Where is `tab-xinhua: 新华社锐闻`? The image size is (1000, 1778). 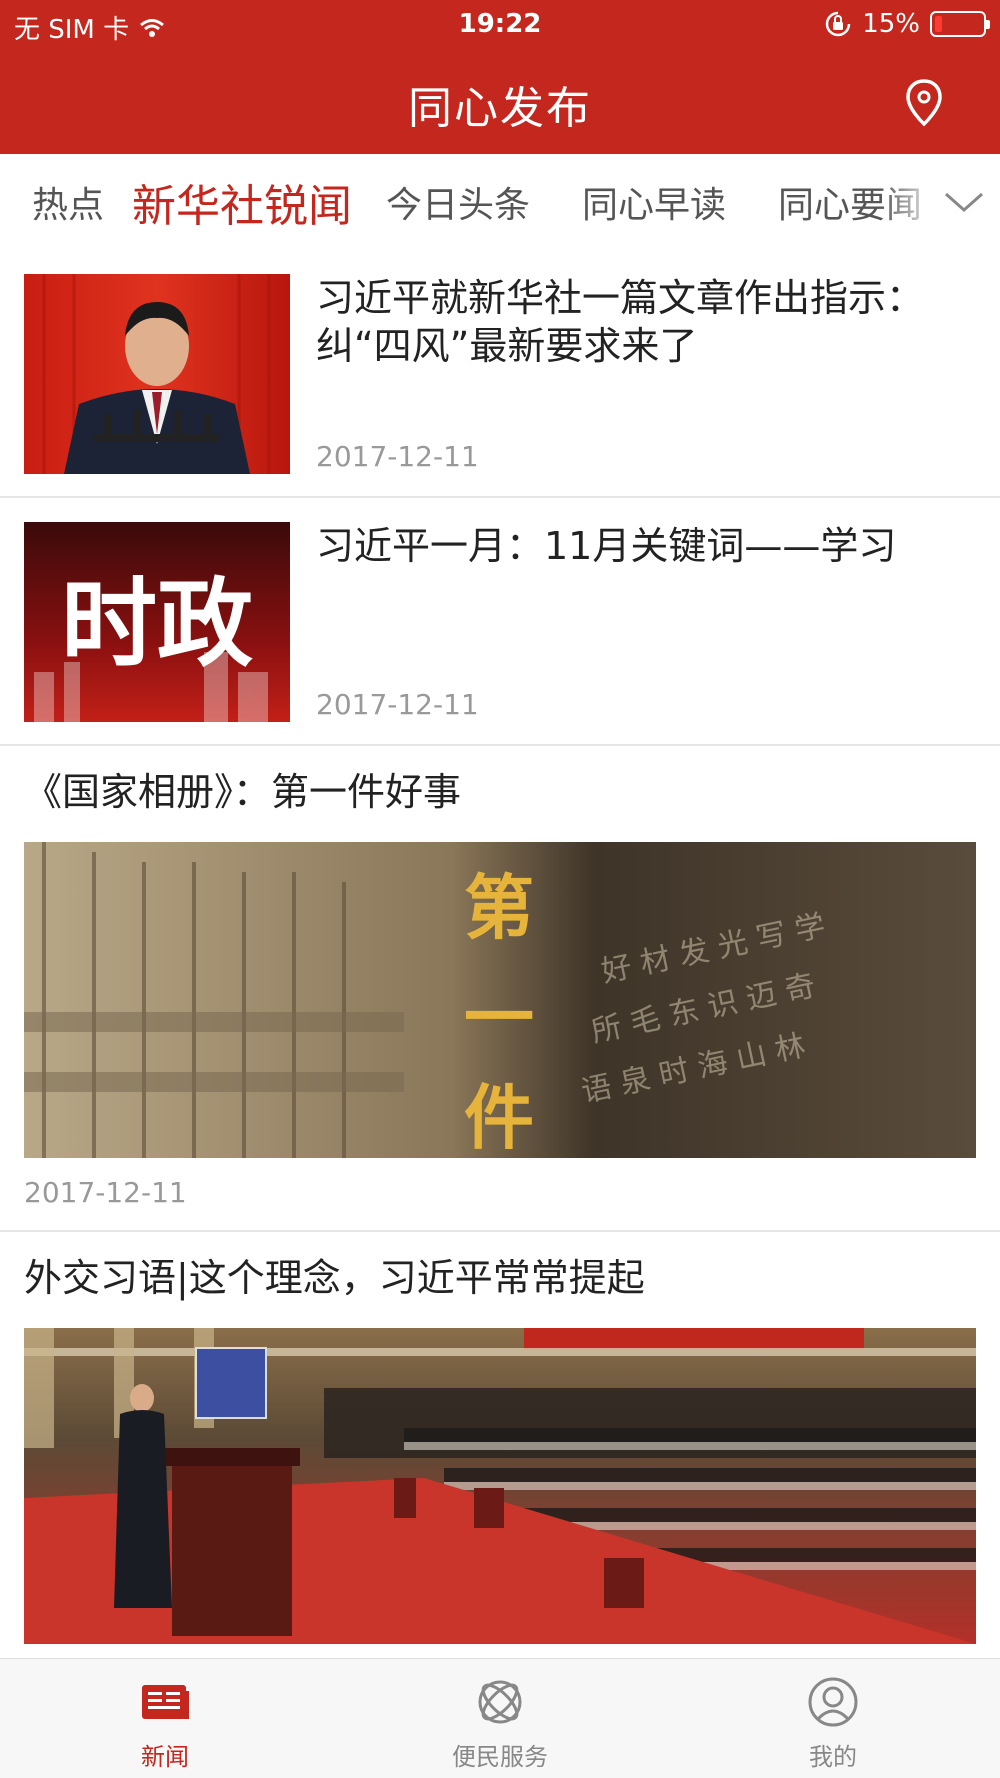
tab-xinhua: 新华社锐闻 is located at coordinates (242, 202).